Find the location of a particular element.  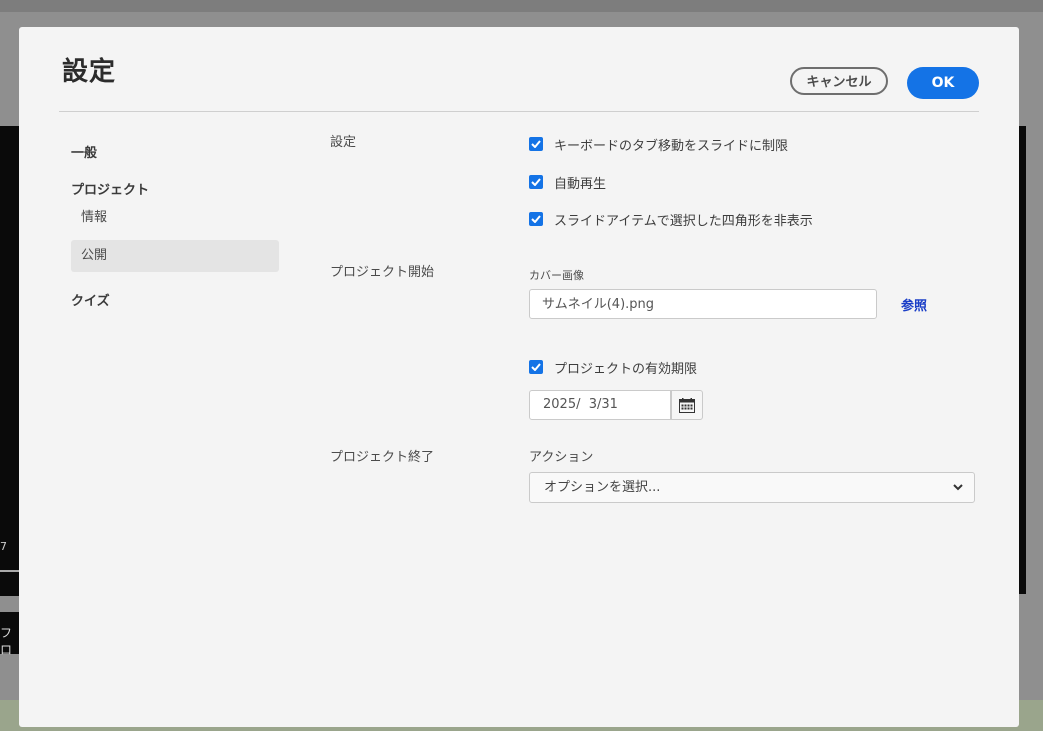

option-restrict-tab: キーボードのタブ移動をスライドに制限 is located at coordinates (658, 144).